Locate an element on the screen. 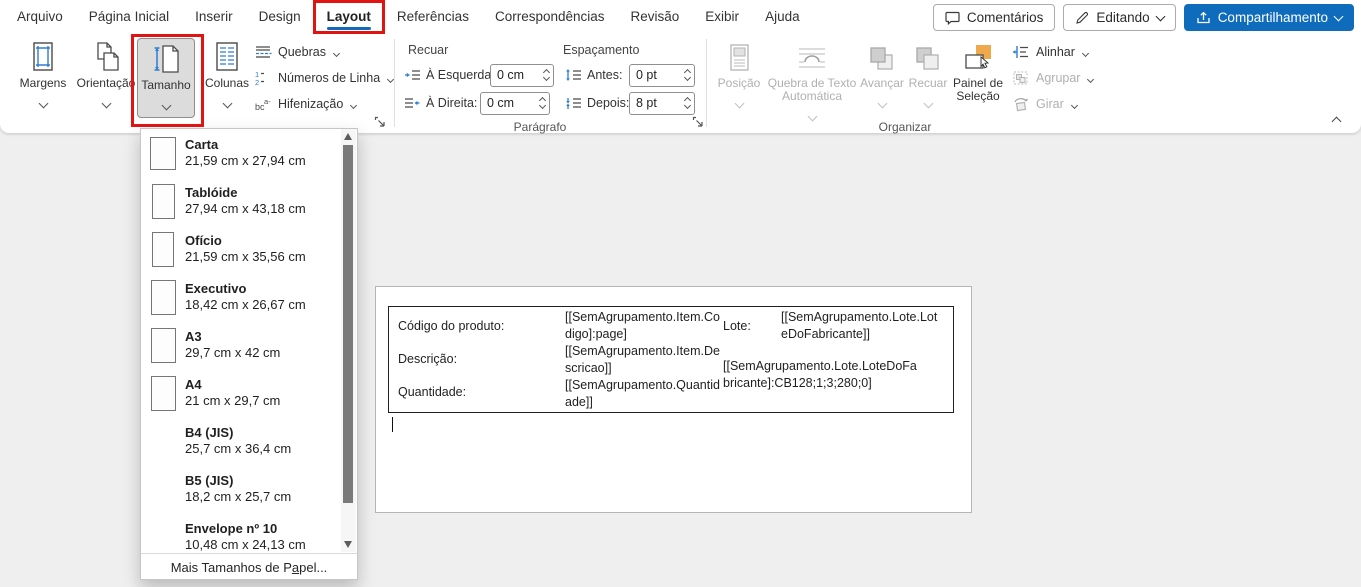 The width and height of the screenshot is (1361, 587). align-button: Alinhar is located at coordinates (1050, 52).